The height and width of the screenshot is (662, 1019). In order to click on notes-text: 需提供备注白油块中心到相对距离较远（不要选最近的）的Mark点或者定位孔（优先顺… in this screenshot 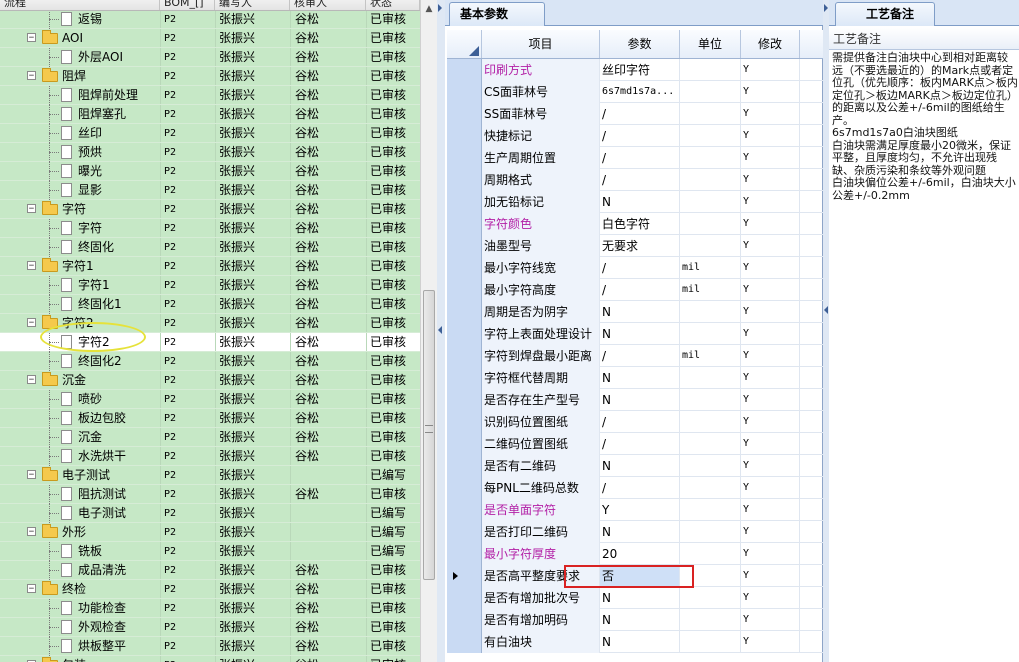, I will do `click(925, 126)`.